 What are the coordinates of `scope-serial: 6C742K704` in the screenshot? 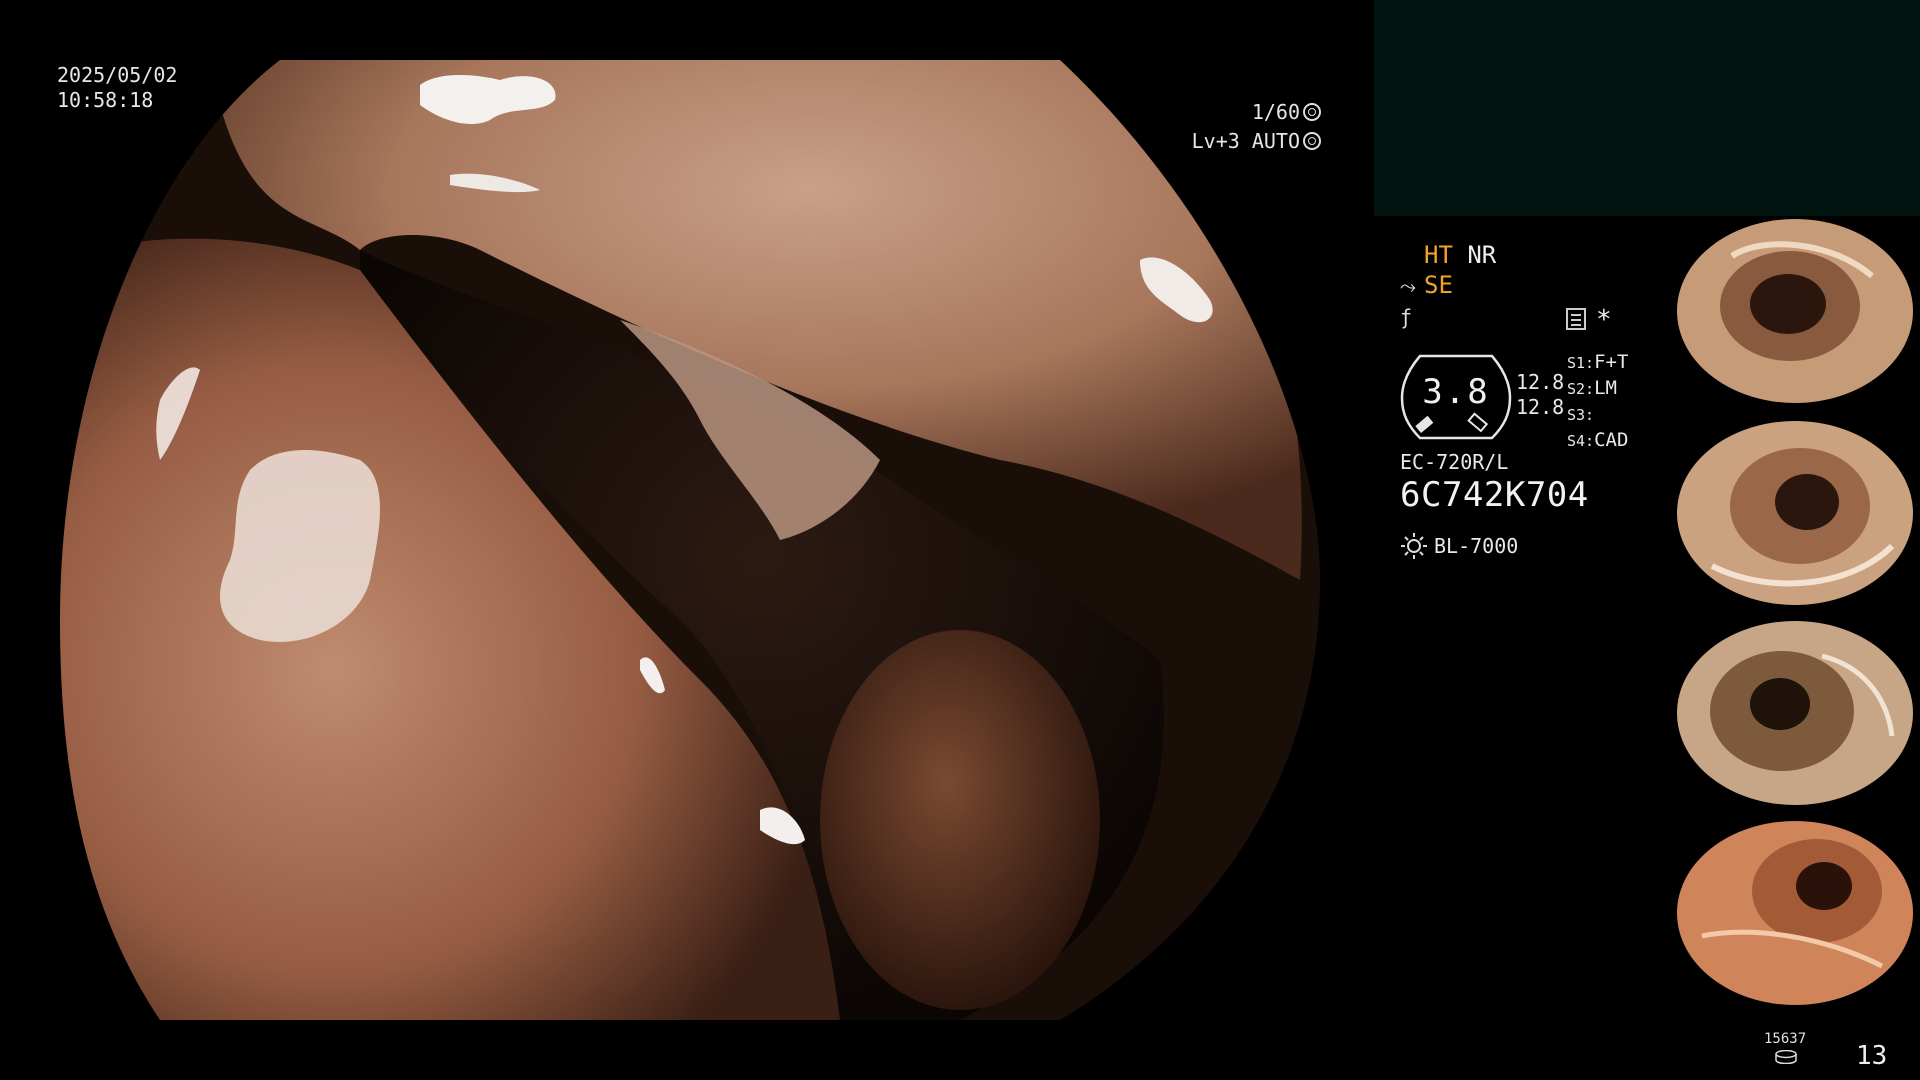 It's located at (1494, 495).